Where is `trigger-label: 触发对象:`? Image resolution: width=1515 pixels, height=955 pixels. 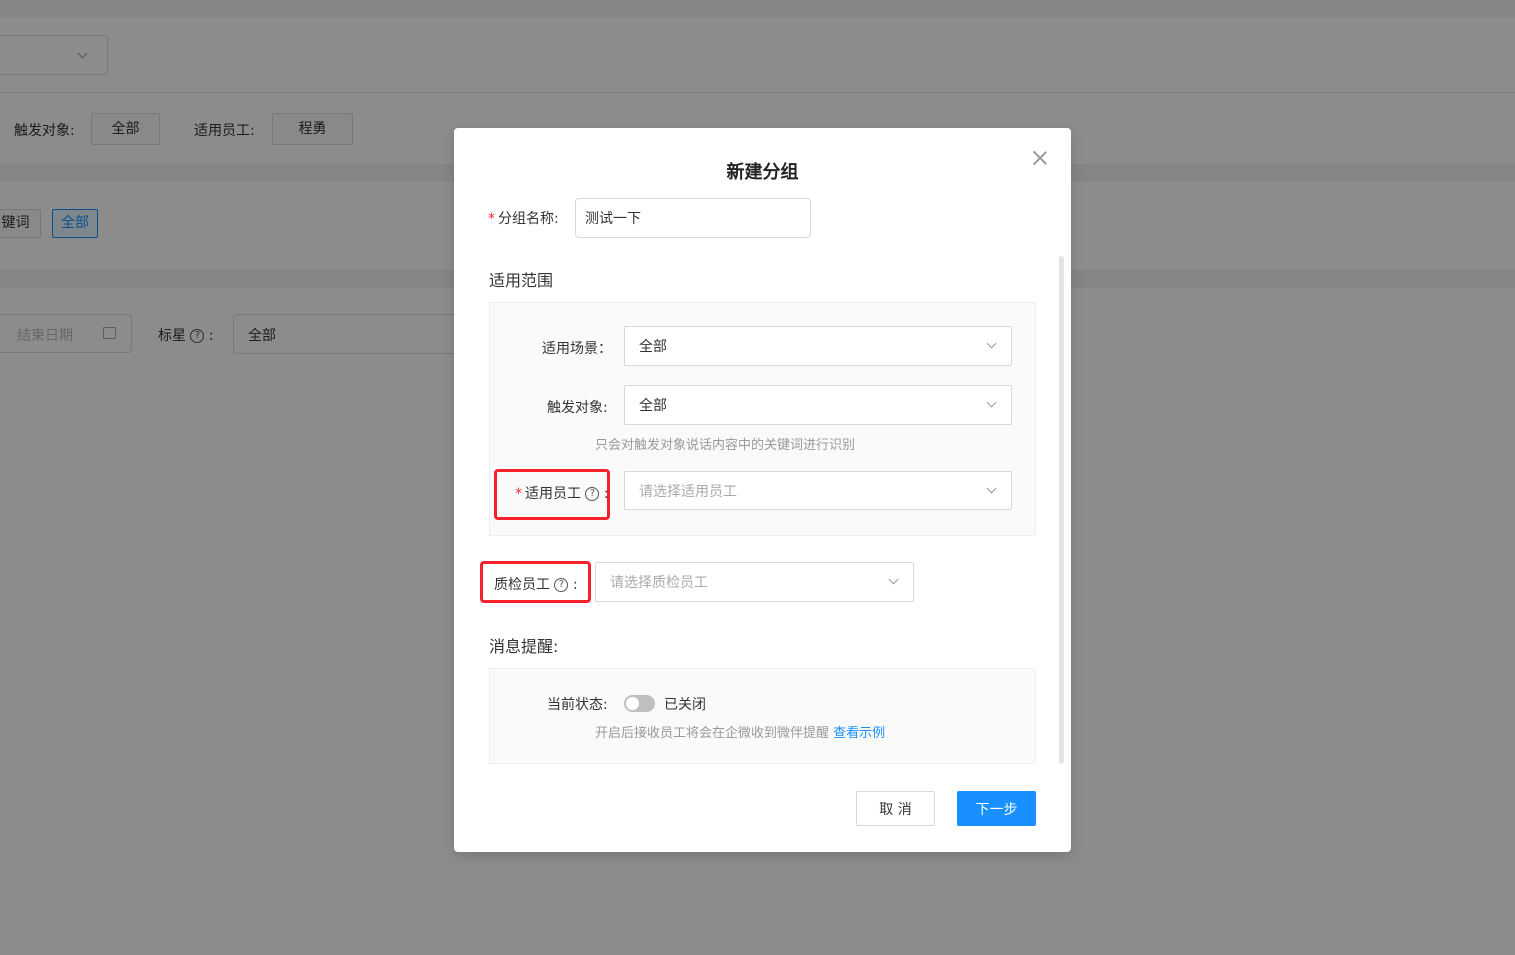 trigger-label: 触发对象: is located at coordinates (577, 408).